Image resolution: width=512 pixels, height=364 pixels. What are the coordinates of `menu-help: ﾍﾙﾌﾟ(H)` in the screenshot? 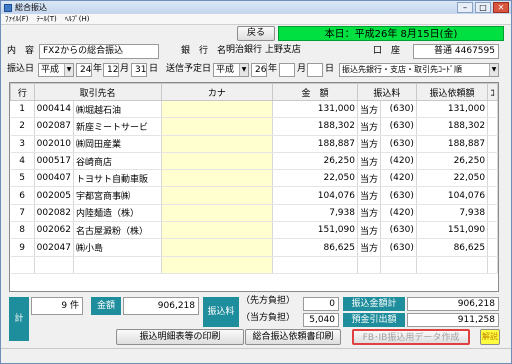 It's located at (77, 19).